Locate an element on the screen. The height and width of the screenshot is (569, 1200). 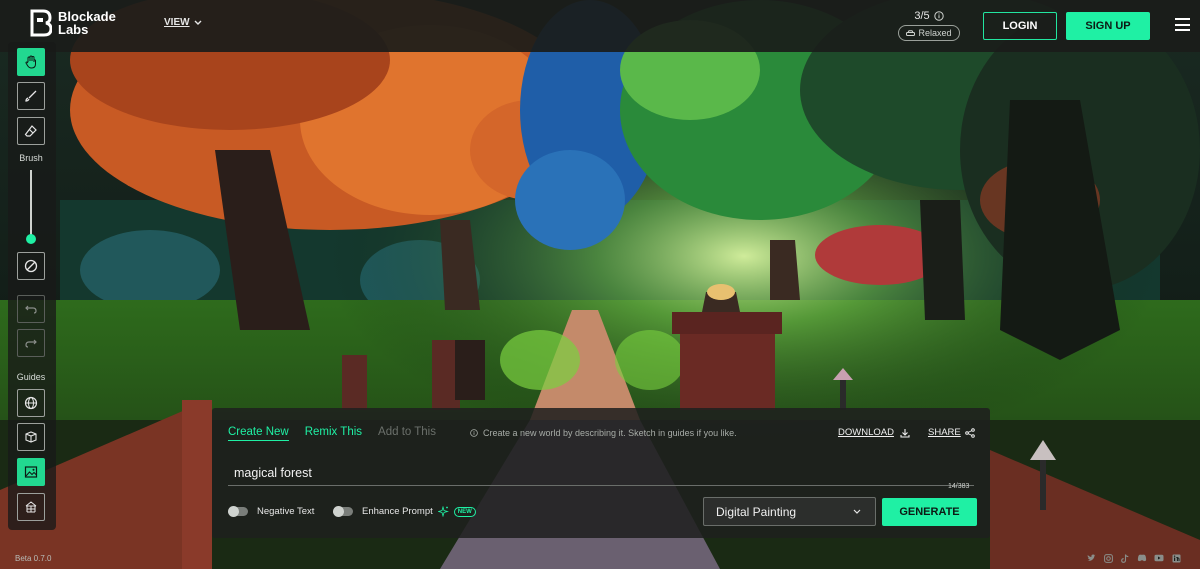
credits-indicator: 3/5 Relaxed is located at coordinates (929, 25).